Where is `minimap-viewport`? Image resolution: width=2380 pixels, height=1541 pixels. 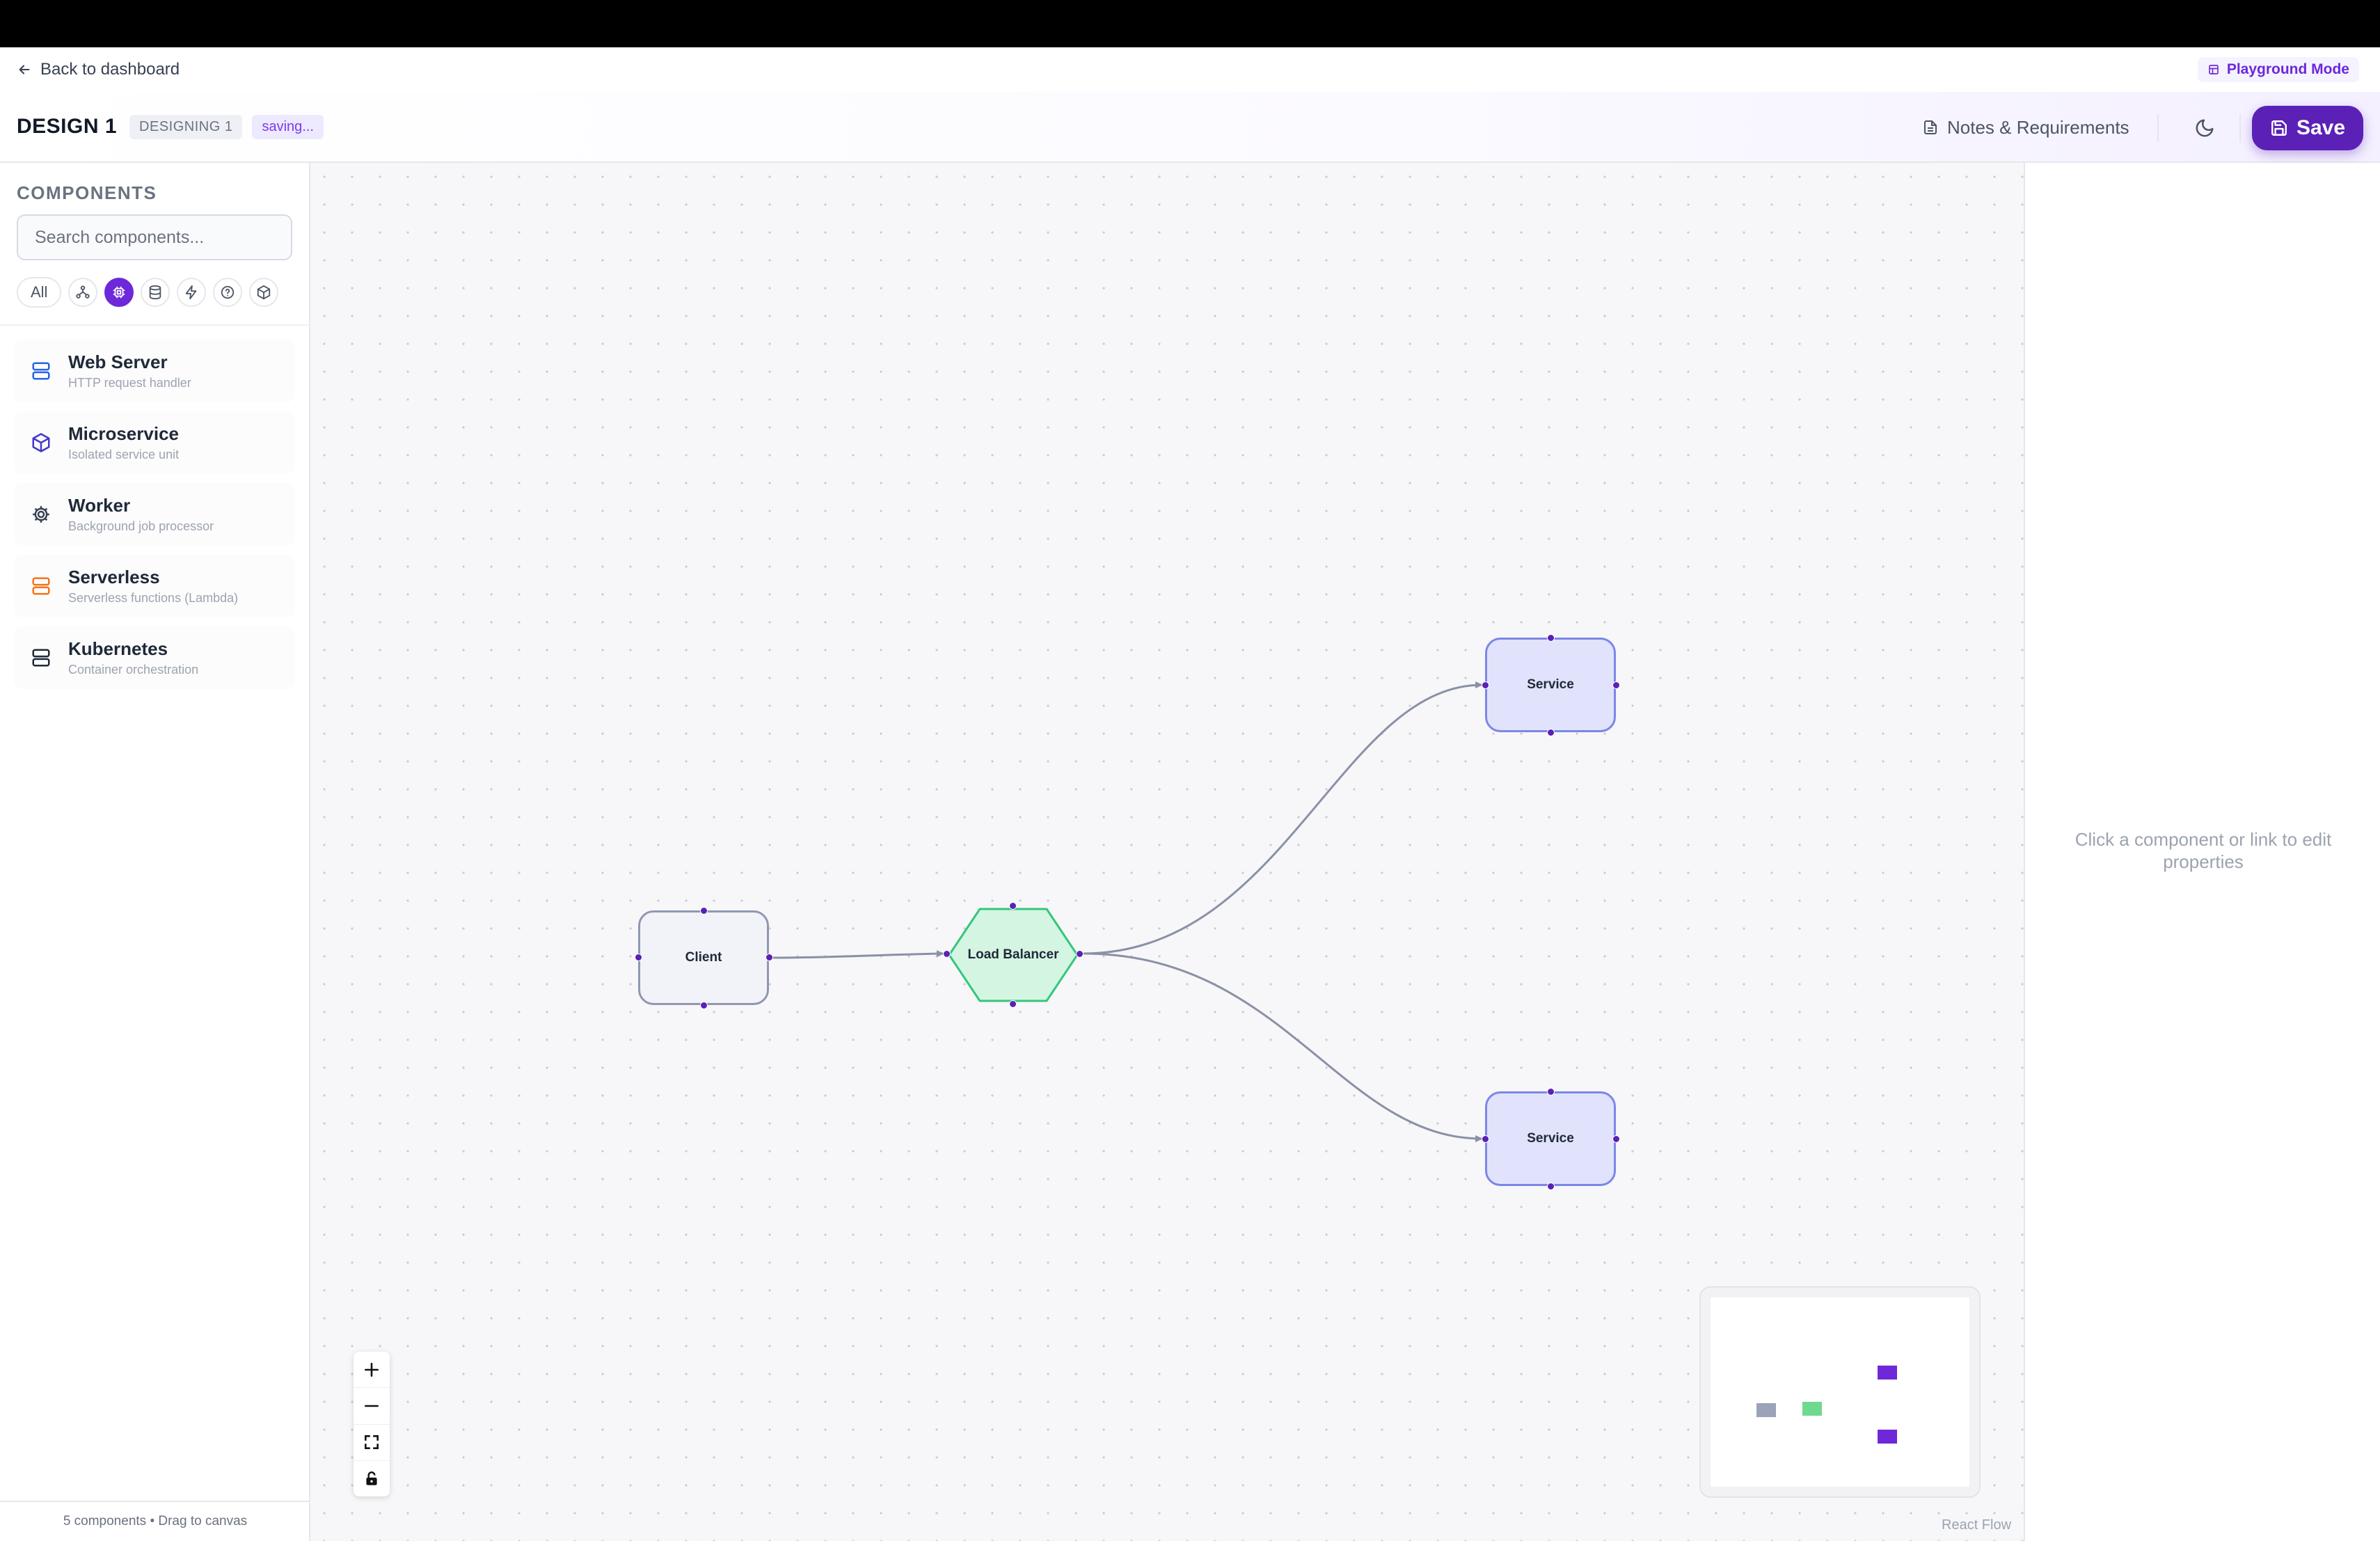 minimap-viewport is located at coordinates (1840, 1392).